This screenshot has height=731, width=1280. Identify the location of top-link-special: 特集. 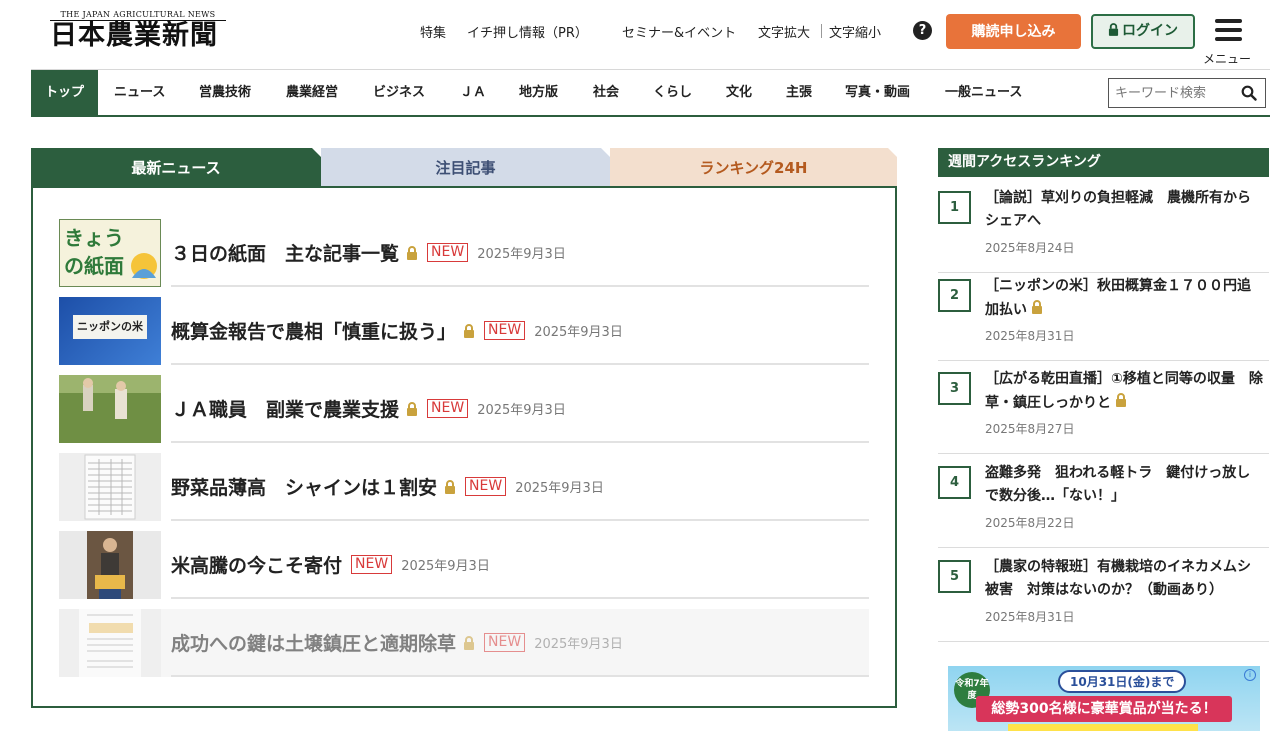
(433, 31).